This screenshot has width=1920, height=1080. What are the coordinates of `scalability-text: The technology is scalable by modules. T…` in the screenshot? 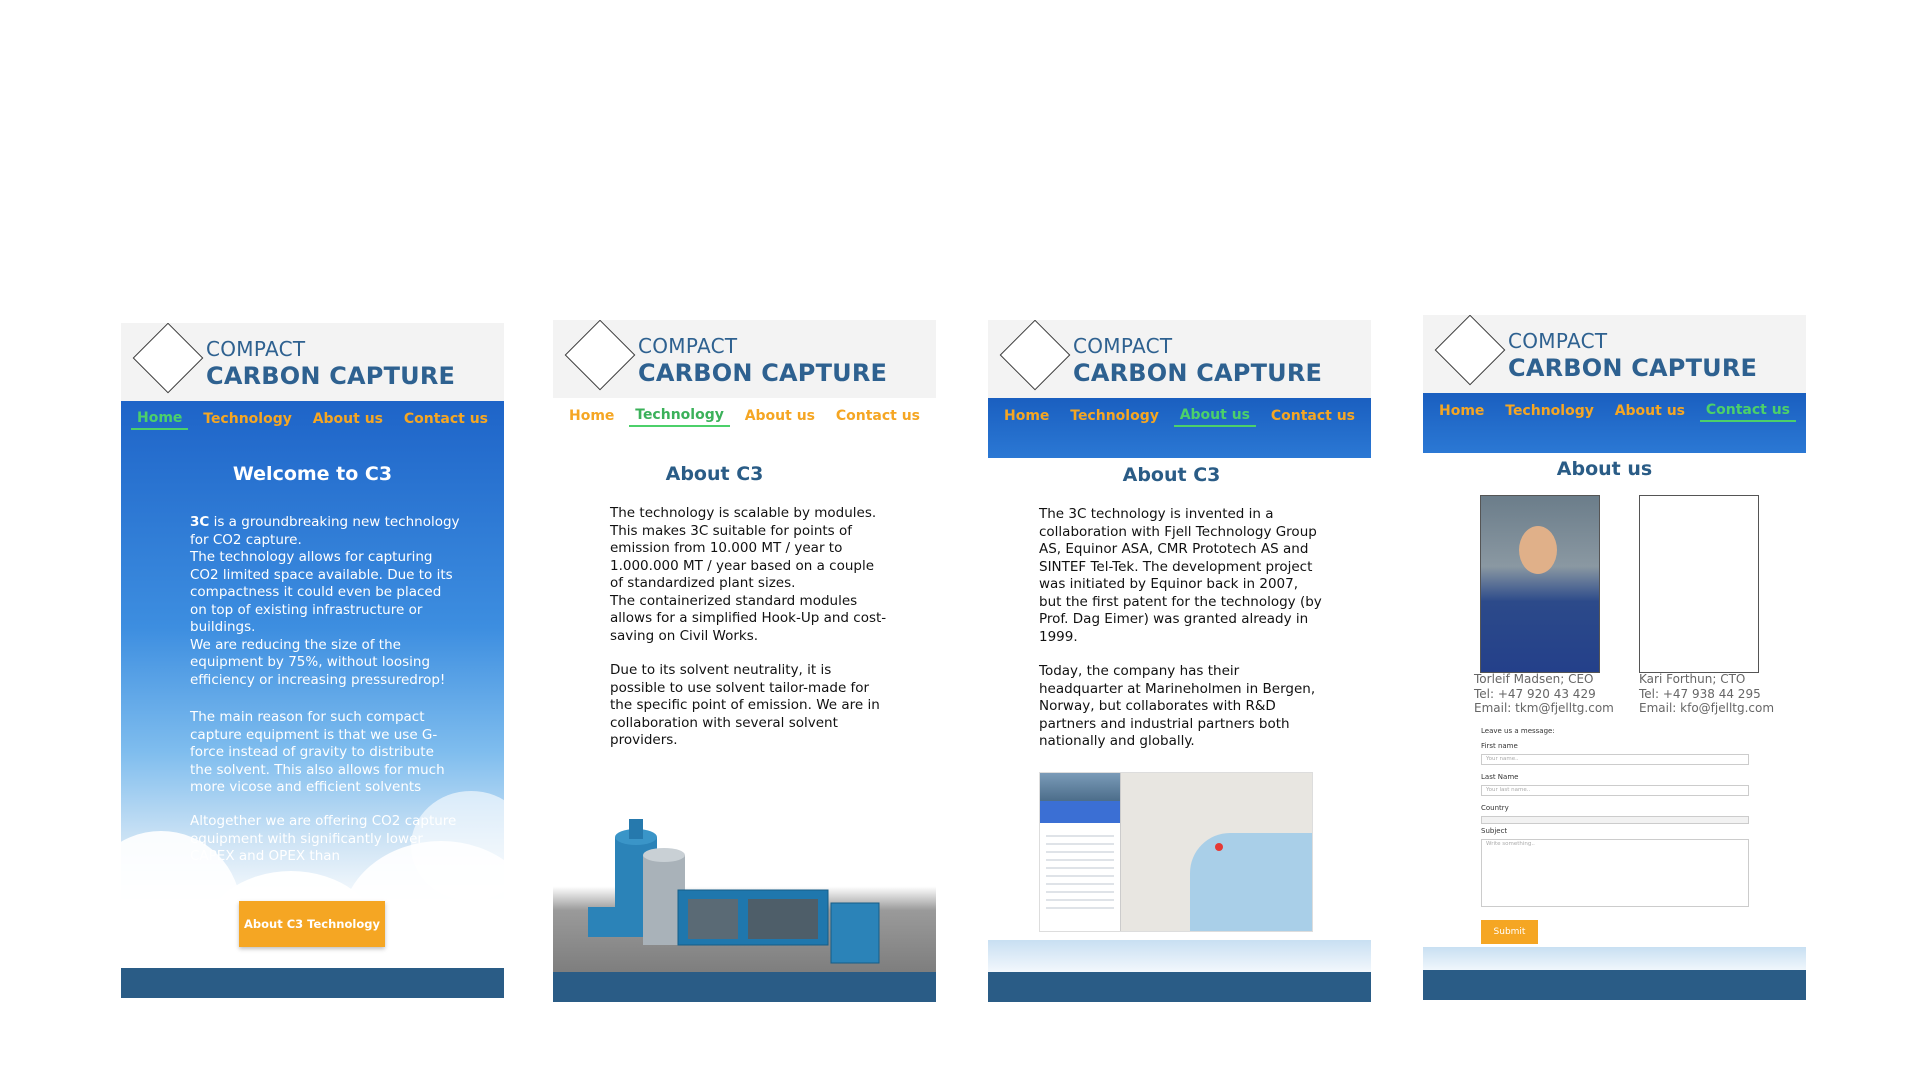 It's located at (748, 574).